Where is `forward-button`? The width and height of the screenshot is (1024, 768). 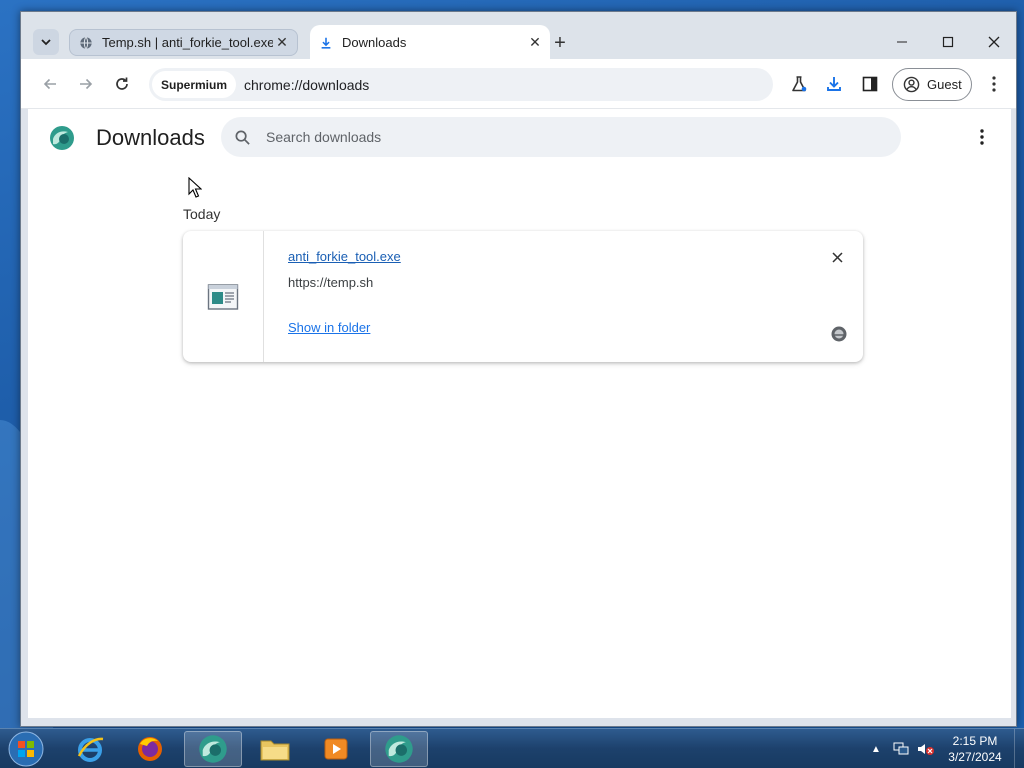 forward-button is located at coordinates (86, 84).